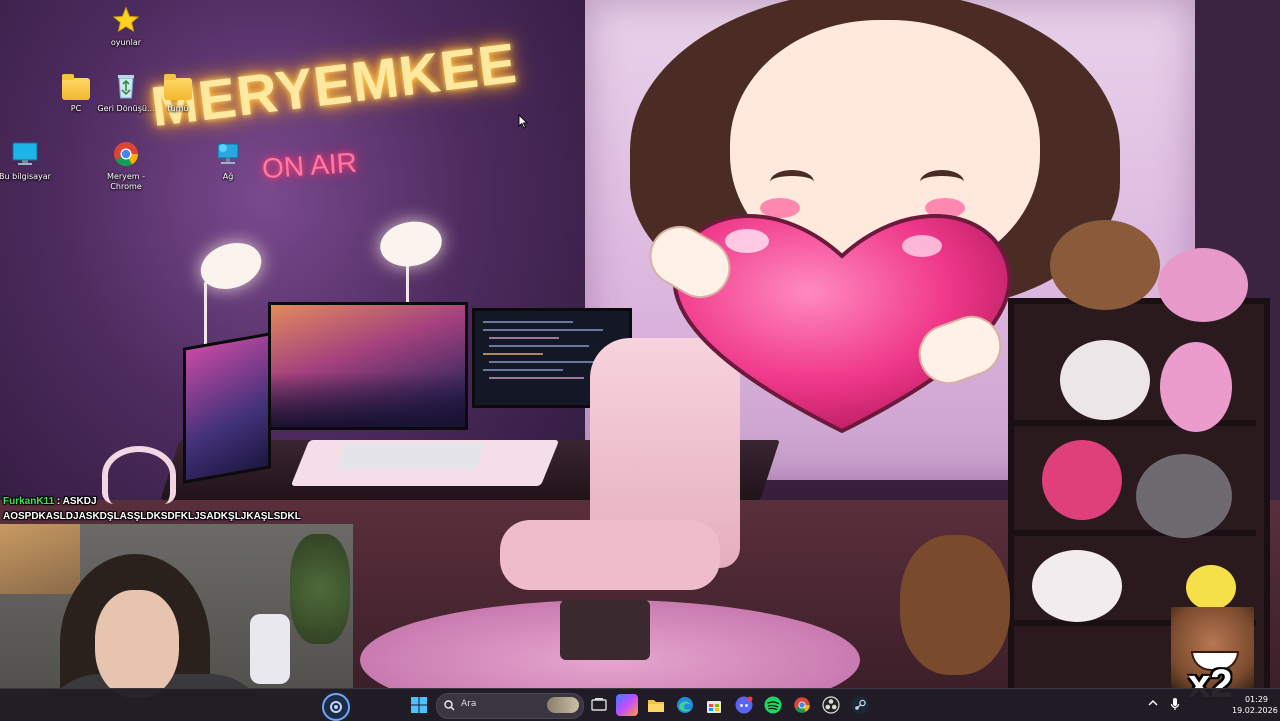 This screenshot has height=721, width=1280. Describe the element at coordinates (137, 644) in the screenshot. I see `webcam-streamer-face` at that location.